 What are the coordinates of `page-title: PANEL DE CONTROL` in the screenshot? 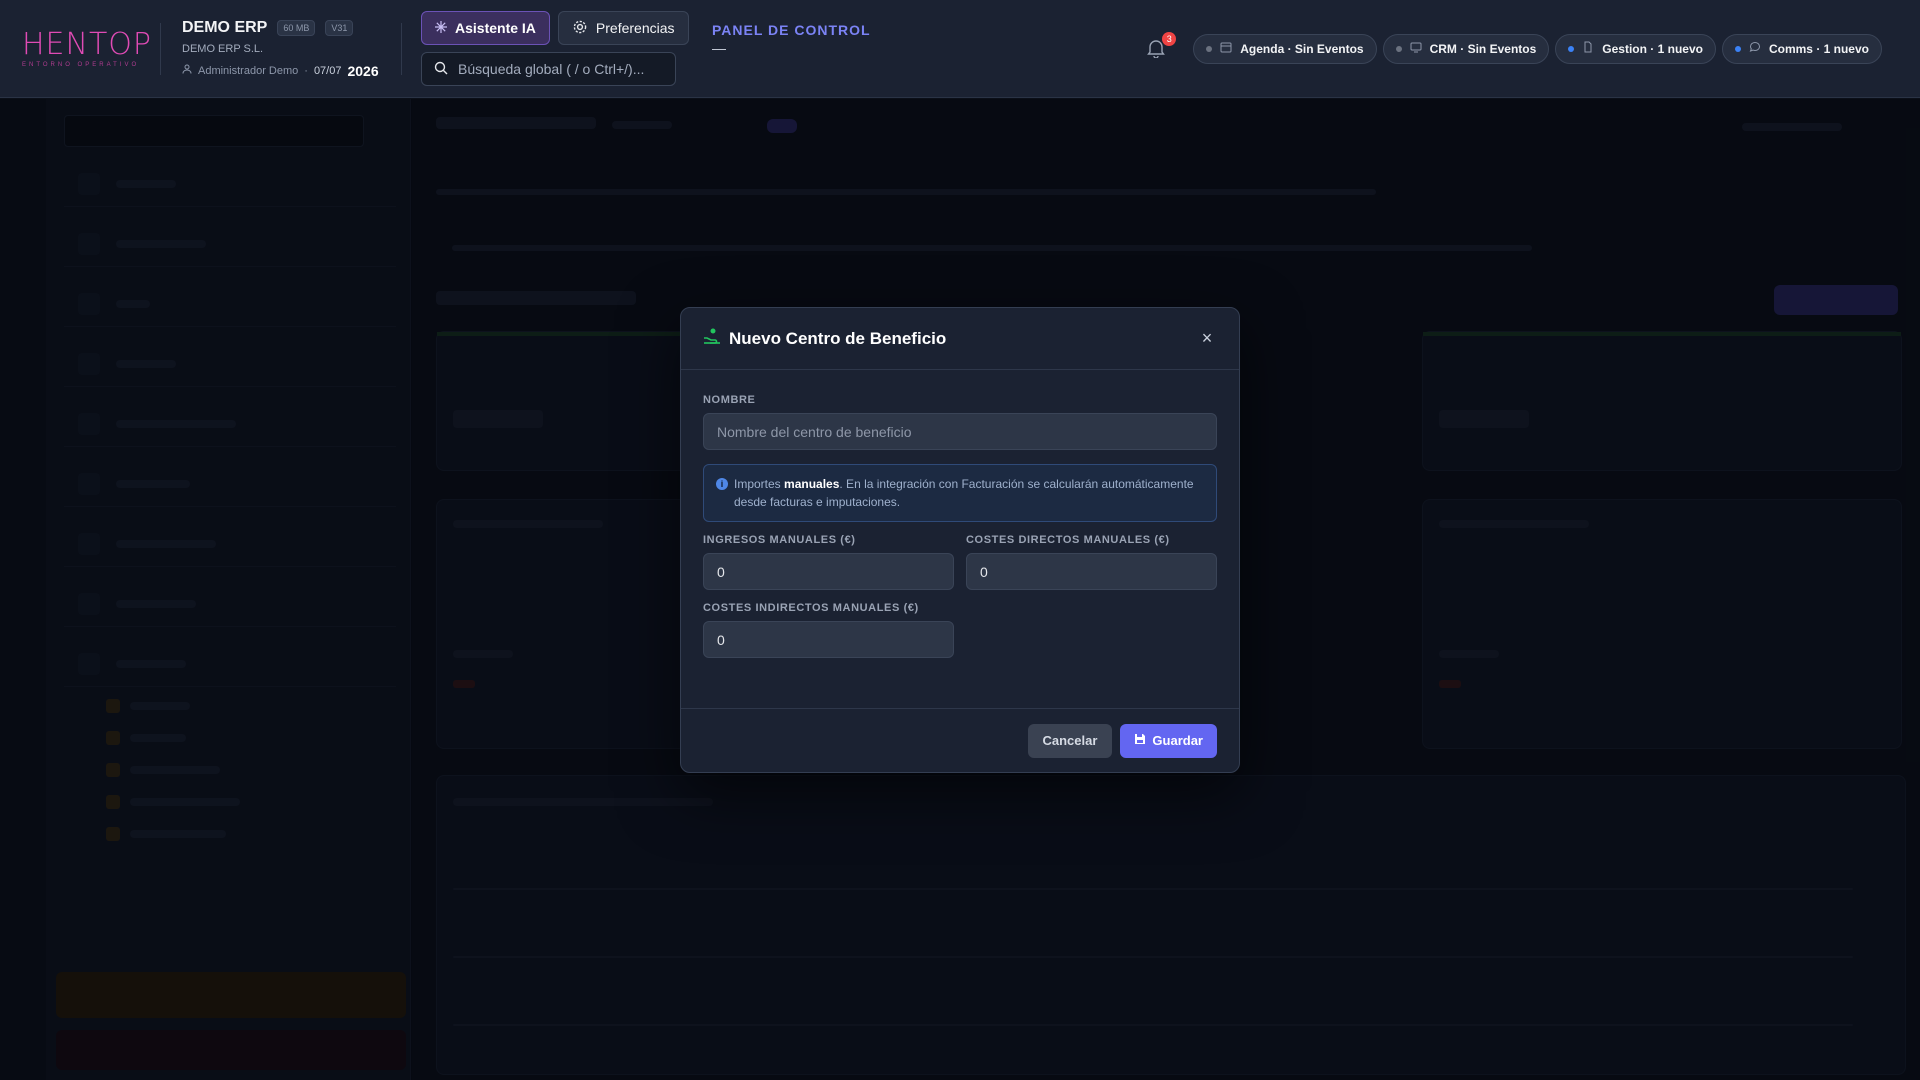 It's located at (791, 30).